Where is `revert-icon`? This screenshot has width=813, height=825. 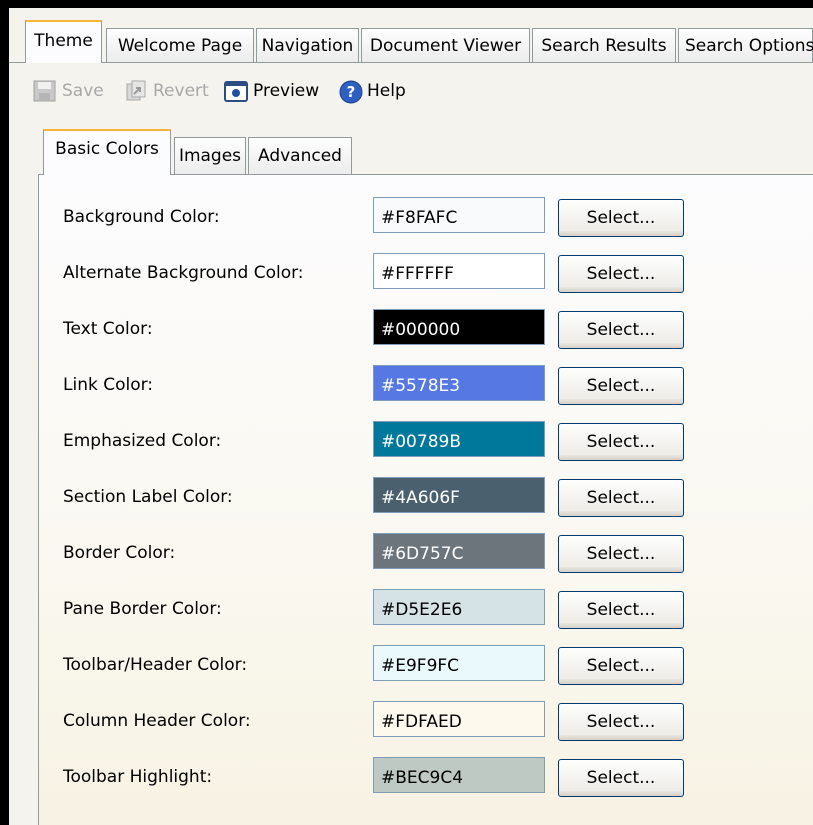 revert-icon is located at coordinates (136, 91).